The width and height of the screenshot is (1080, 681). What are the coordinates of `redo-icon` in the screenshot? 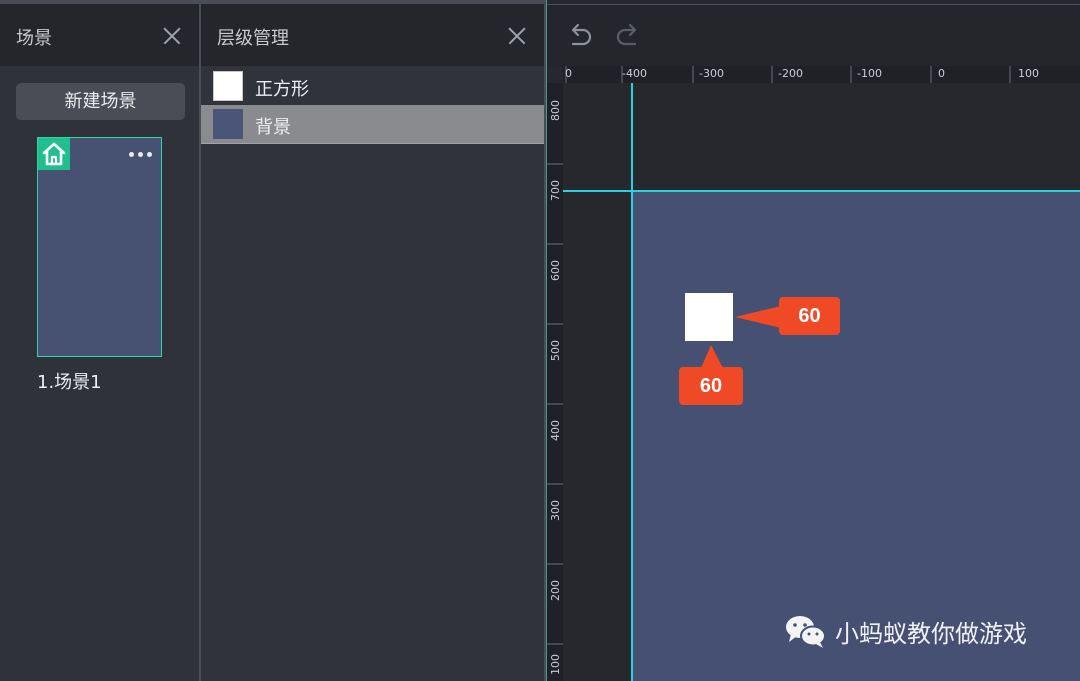 It's located at (628, 36).